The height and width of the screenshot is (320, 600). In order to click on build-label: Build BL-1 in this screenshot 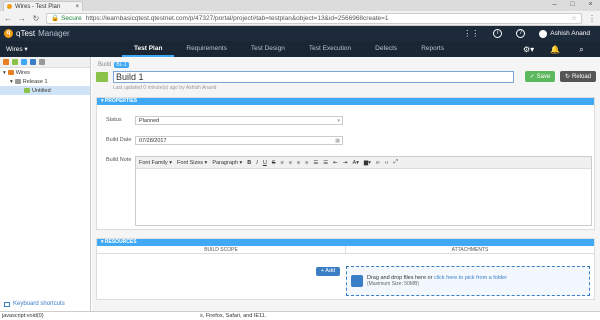, I will do `click(113, 65)`.